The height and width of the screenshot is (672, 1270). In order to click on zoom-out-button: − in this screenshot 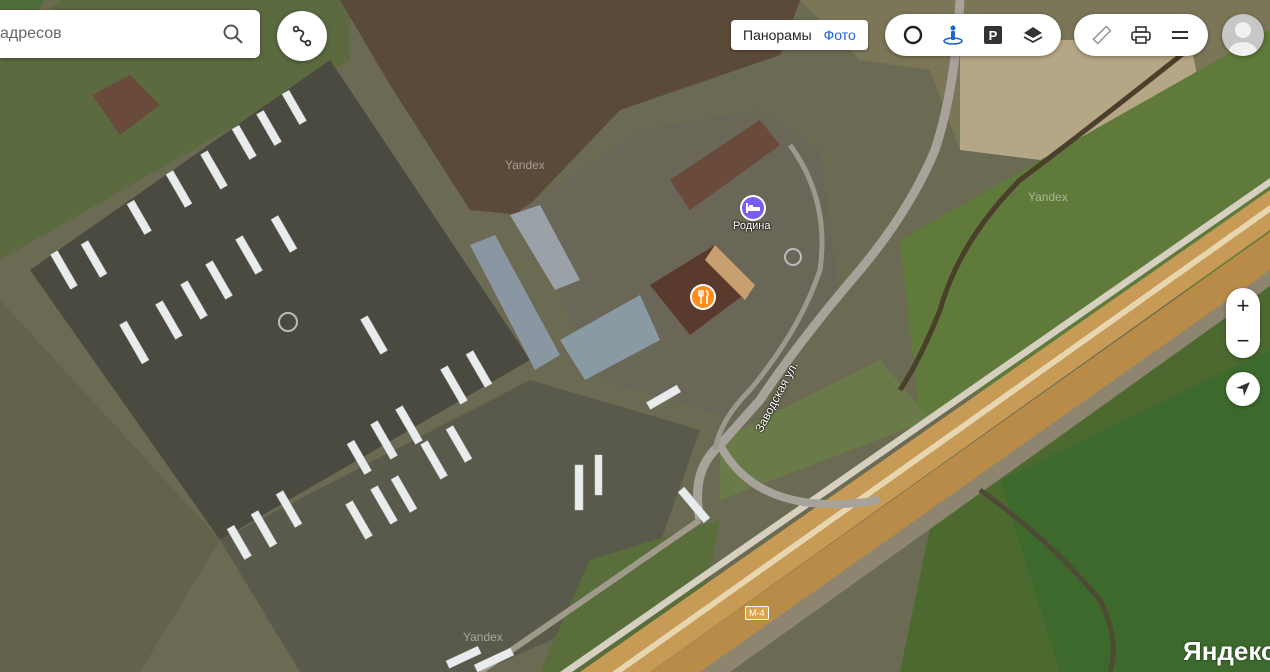, I will do `click(1243, 340)`.